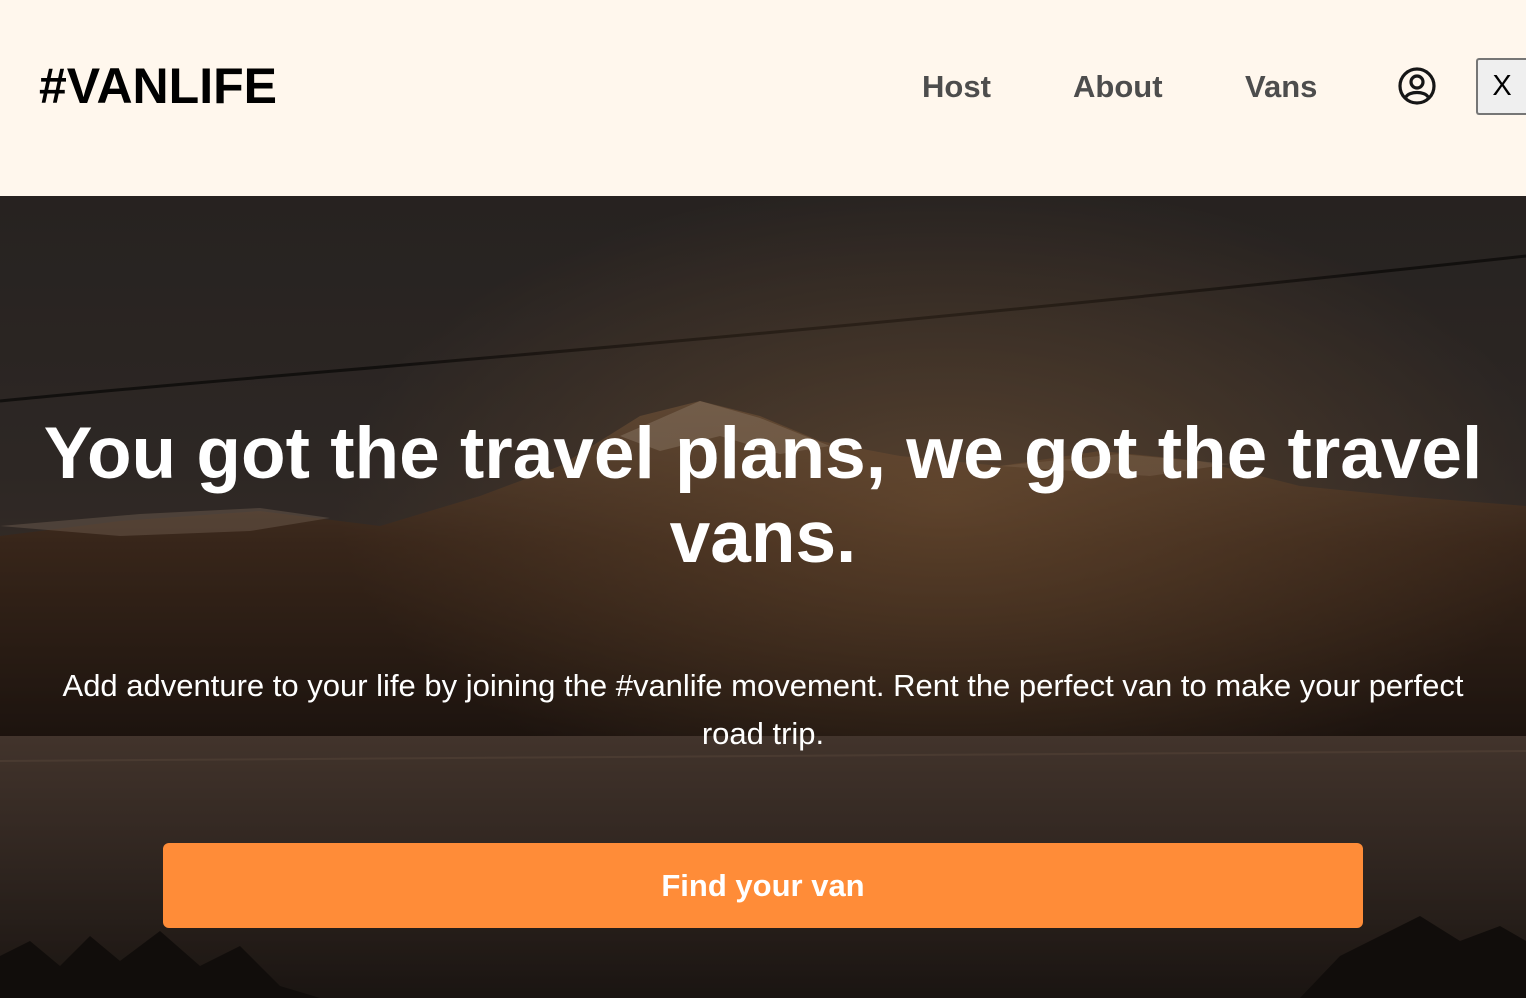 The width and height of the screenshot is (1526, 998). Describe the element at coordinates (1281, 87) in the screenshot. I see `nav-link-vans: Vans` at that location.